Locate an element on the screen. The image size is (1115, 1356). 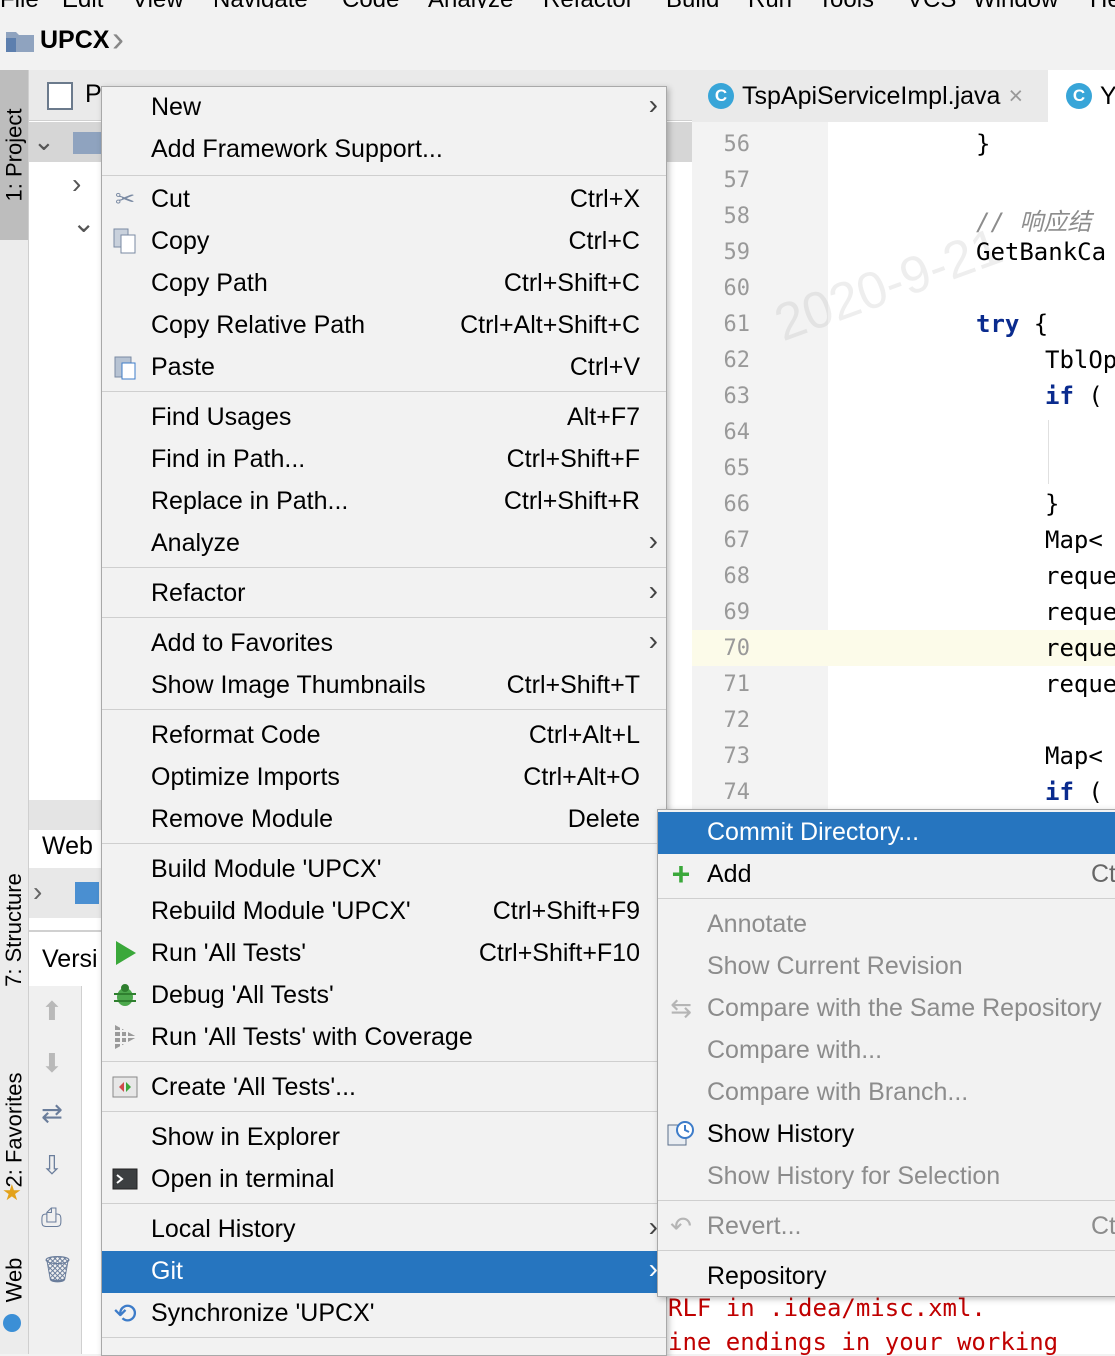
menu-tools: Tools is located at coordinates (846, 4).